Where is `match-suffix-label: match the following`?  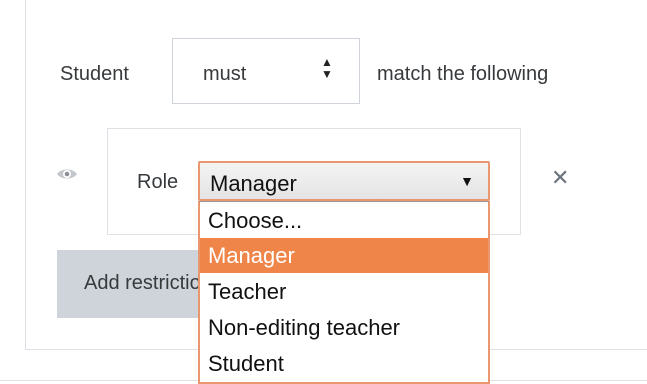 match-suffix-label: match the following is located at coordinates (463, 74).